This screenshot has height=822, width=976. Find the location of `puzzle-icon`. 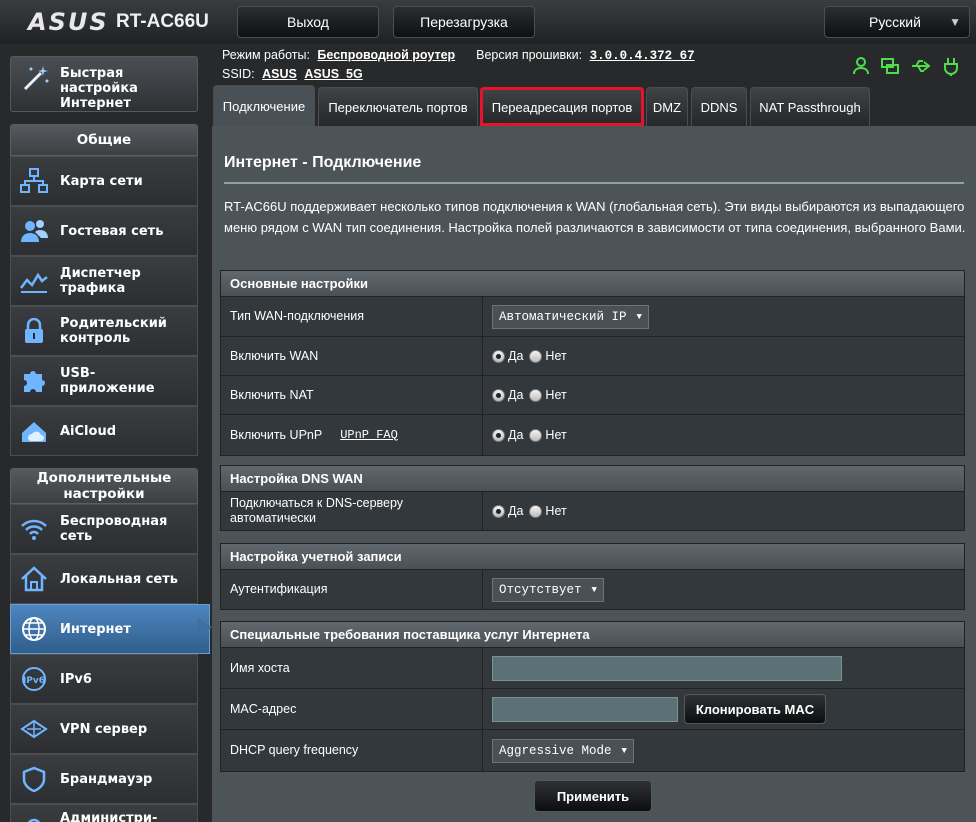

puzzle-icon is located at coordinates (34, 381).